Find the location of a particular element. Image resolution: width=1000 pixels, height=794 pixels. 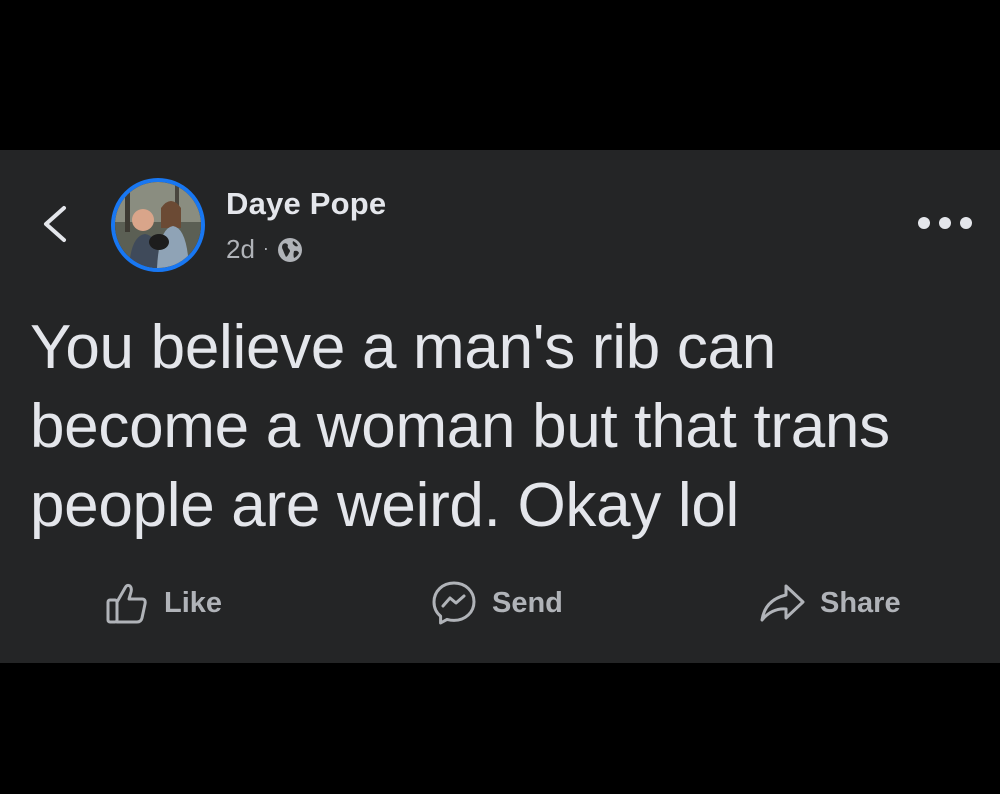

messenger-icon is located at coordinates (454, 603).